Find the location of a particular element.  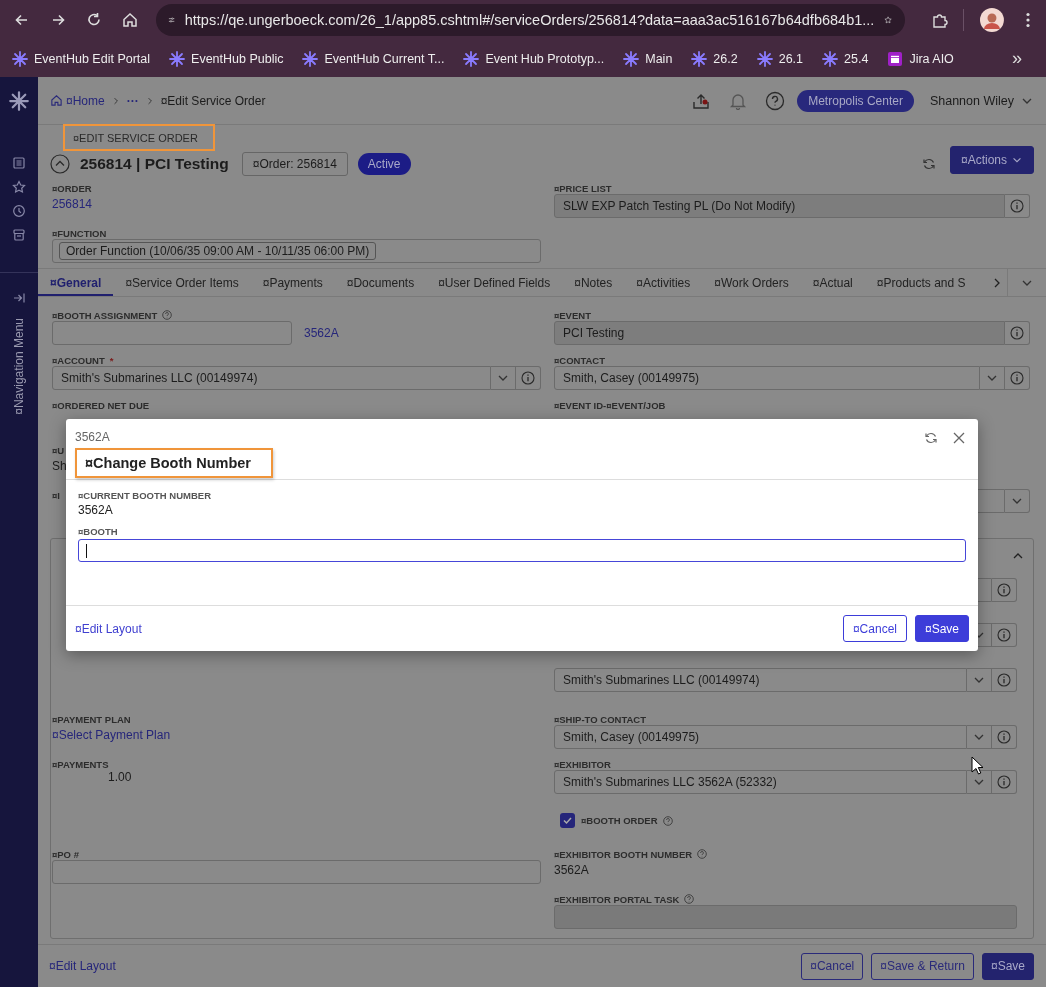

tab: ¤Work Orders is located at coordinates (751, 282).